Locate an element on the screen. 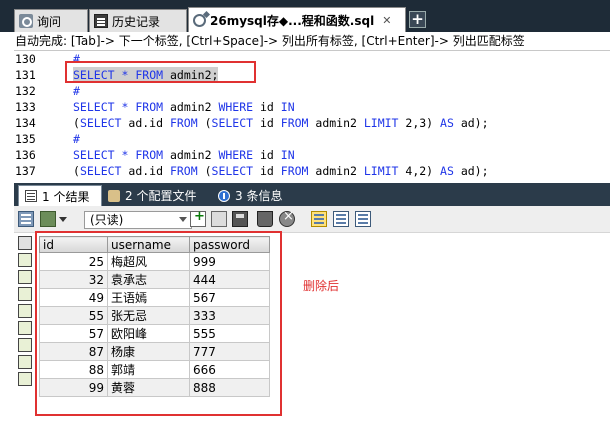 The image size is (610, 446). tab-query: 询问 is located at coordinates (51, 20).